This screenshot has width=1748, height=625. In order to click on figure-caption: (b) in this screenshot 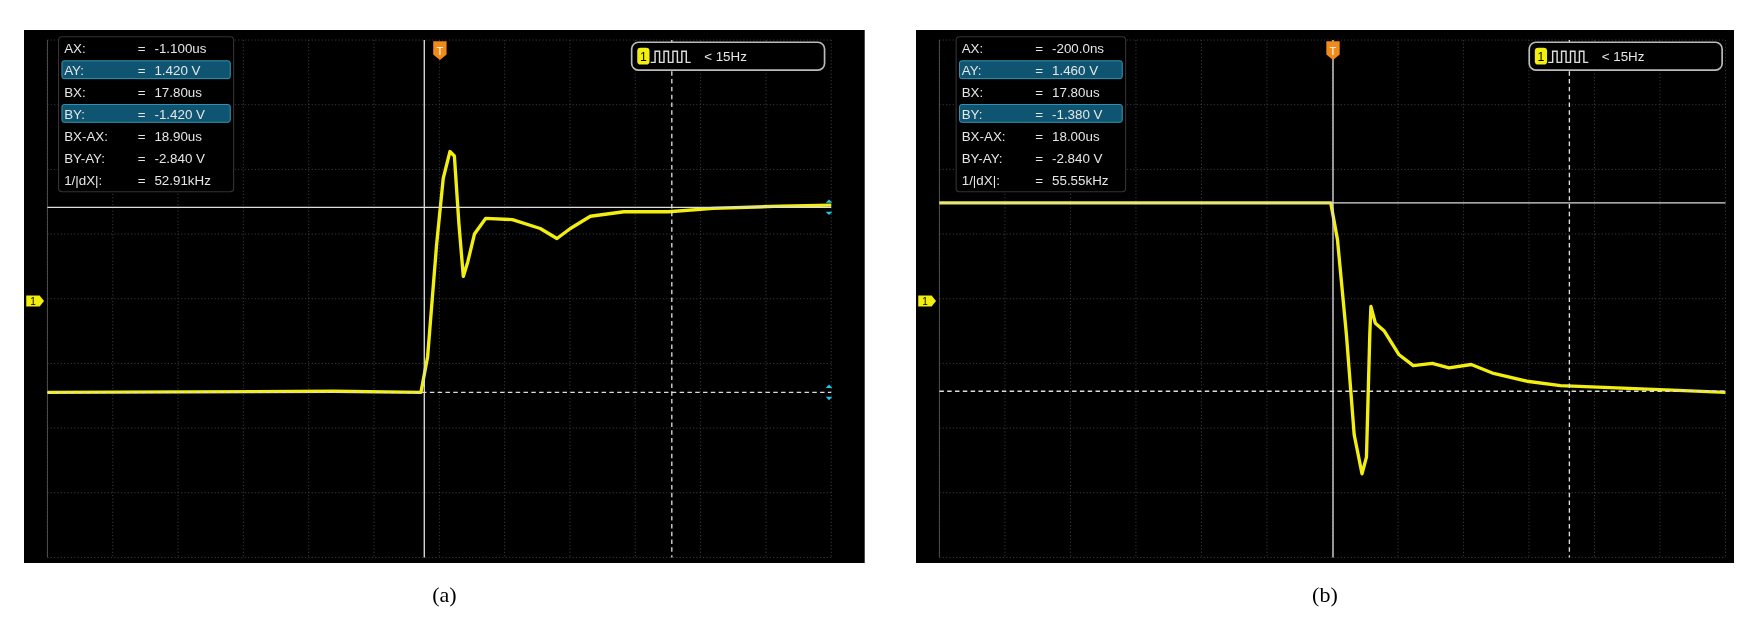, I will do `click(1325, 595)`.